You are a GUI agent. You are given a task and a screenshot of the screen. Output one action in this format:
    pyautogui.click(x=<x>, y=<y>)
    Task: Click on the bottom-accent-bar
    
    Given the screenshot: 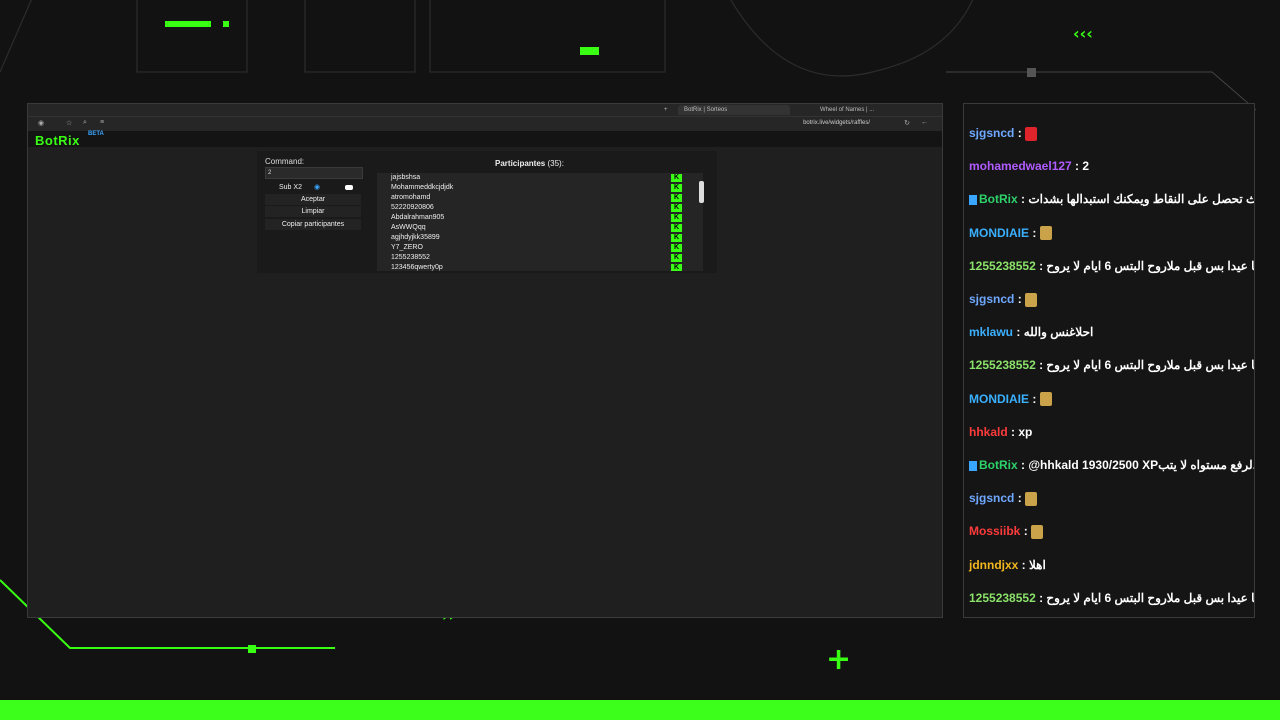 What is the action you would take?
    pyautogui.click(x=640, y=710)
    